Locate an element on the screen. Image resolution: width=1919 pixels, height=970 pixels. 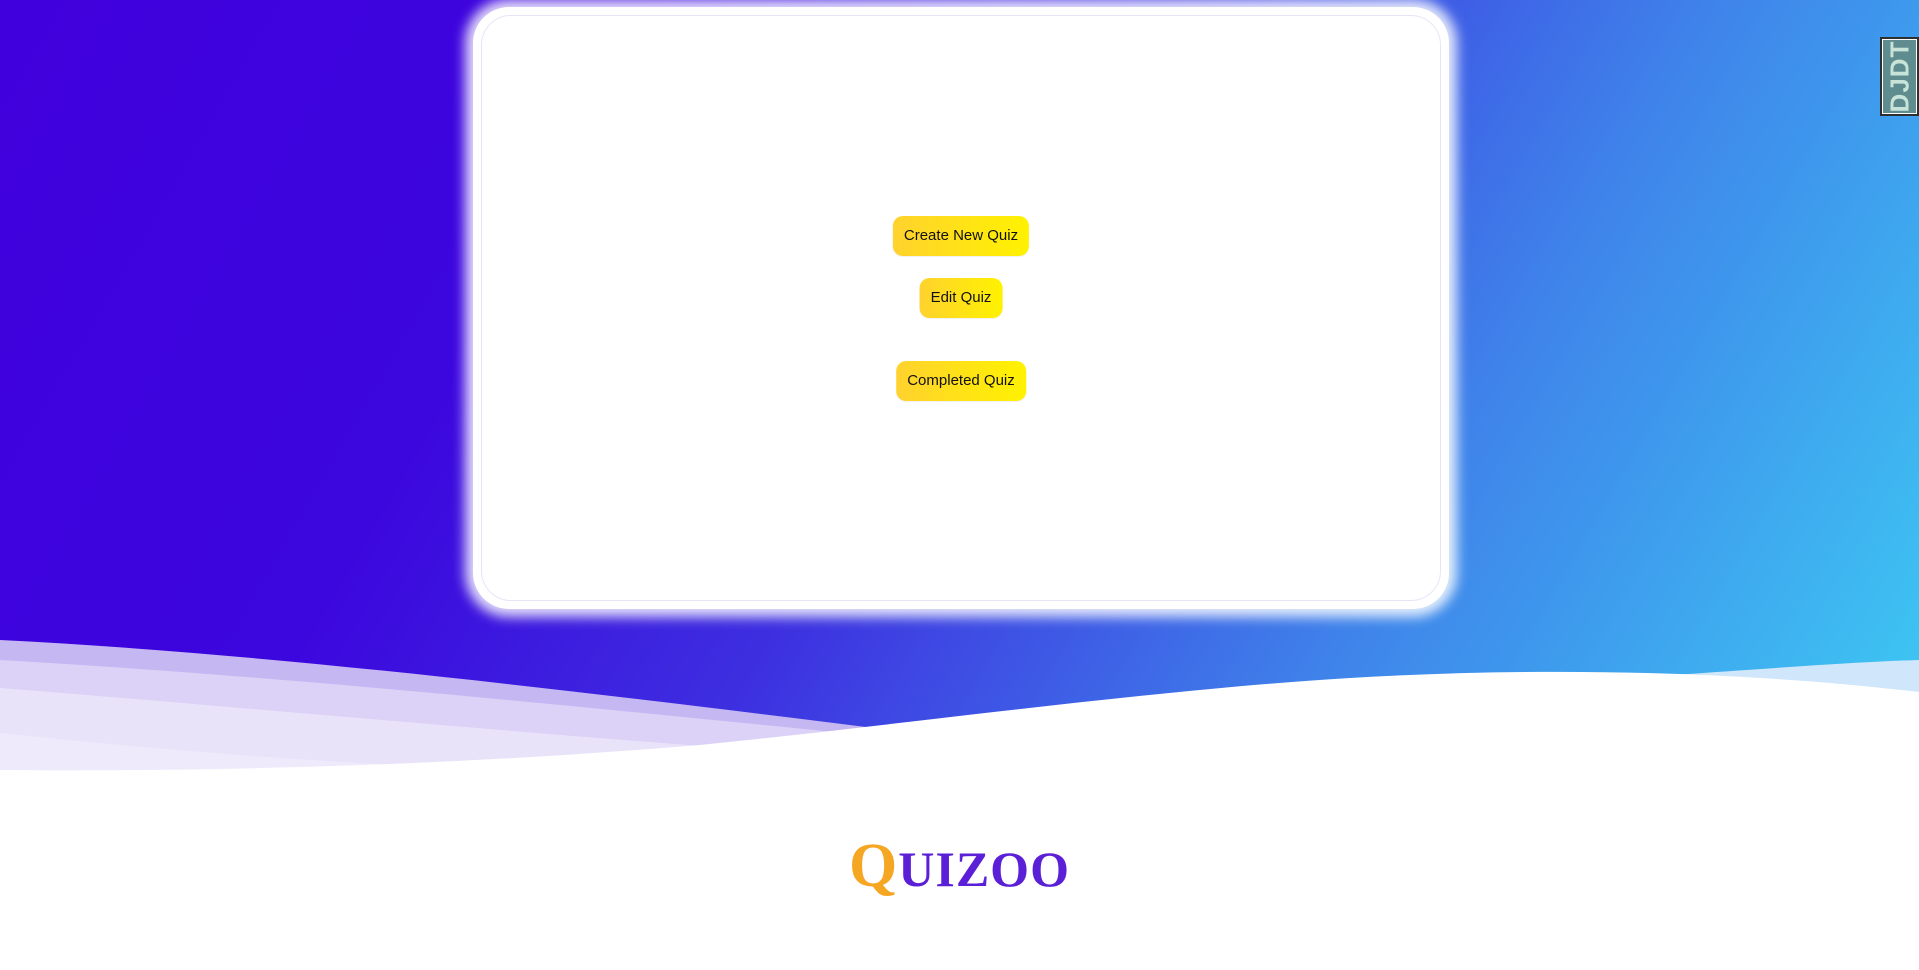
djdt-handle-inner: DJDT is located at coordinates (1899, 76).